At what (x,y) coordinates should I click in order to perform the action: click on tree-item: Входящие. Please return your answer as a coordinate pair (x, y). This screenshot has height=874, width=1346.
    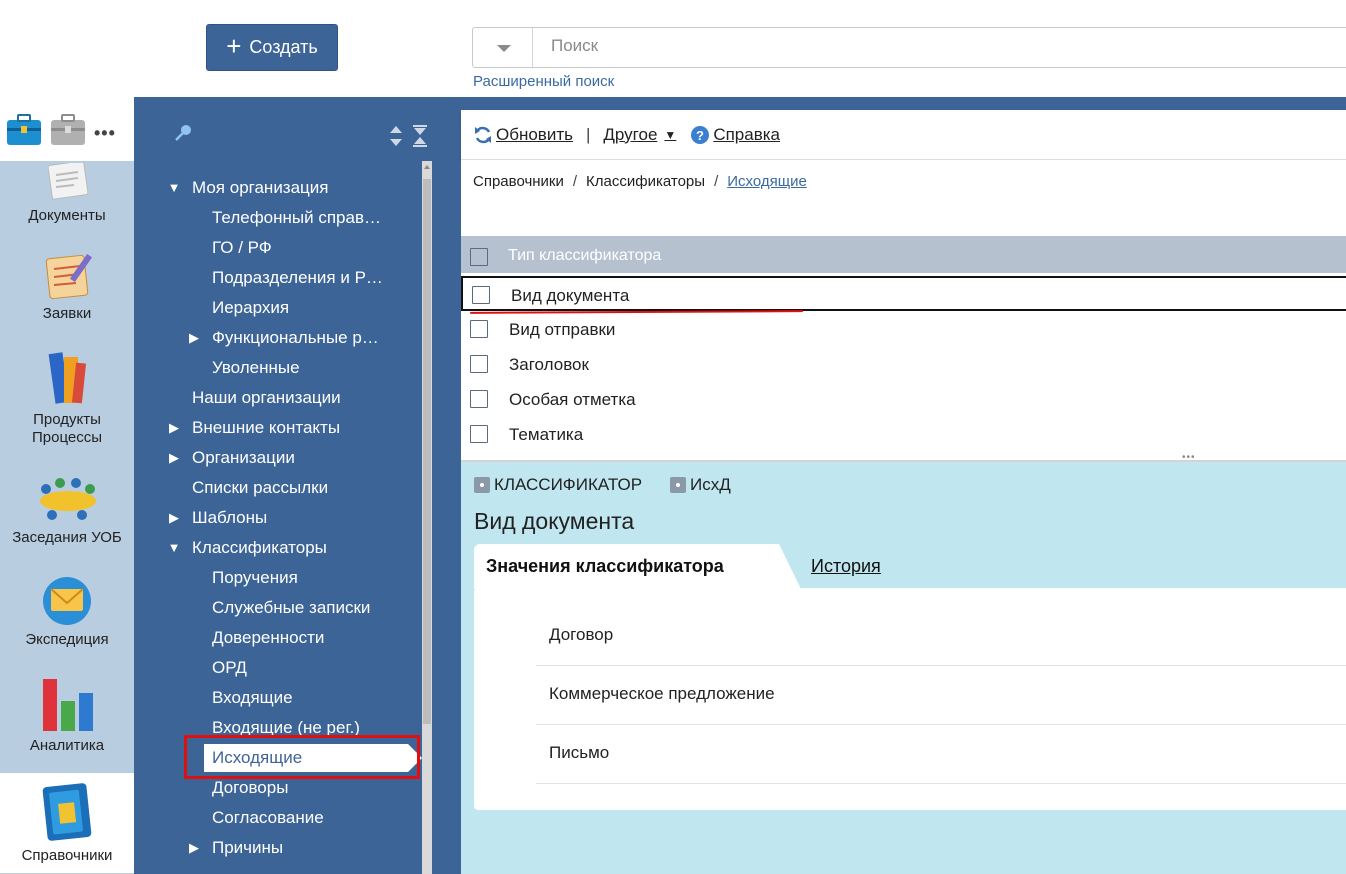
    Looking at the image, I should click on (252, 698).